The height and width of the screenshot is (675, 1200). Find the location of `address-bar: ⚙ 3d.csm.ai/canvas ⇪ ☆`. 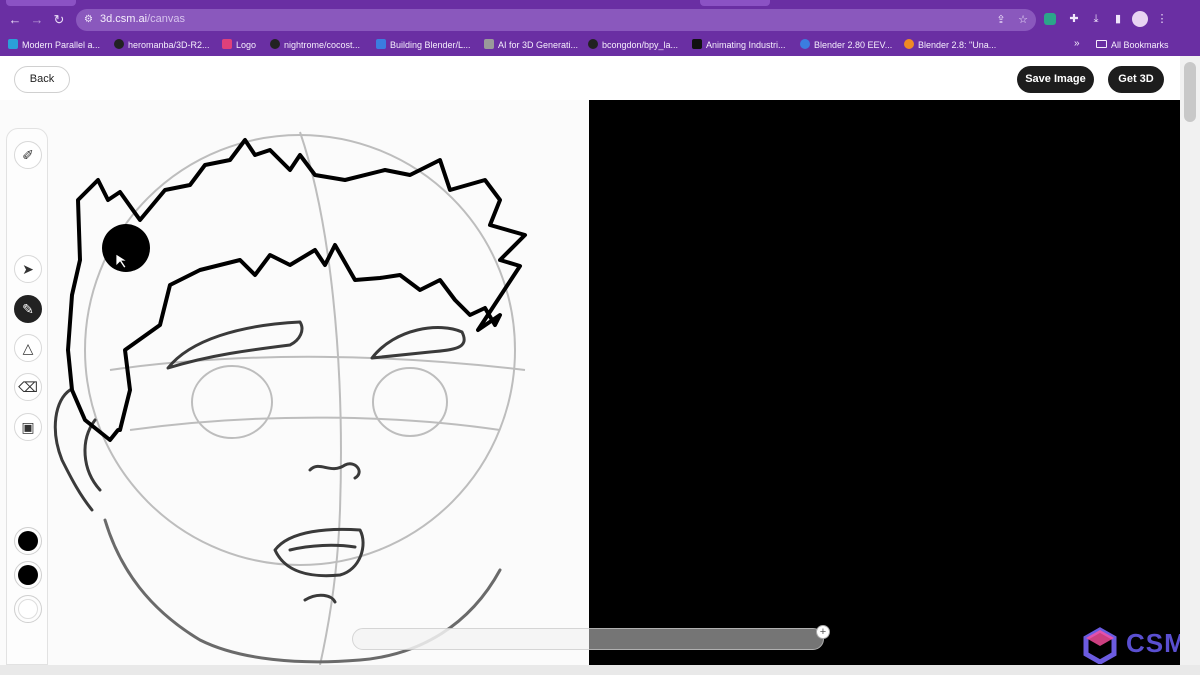

address-bar: ⚙ 3d.csm.ai/canvas ⇪ ☆ is located at coordinates (556, 20).